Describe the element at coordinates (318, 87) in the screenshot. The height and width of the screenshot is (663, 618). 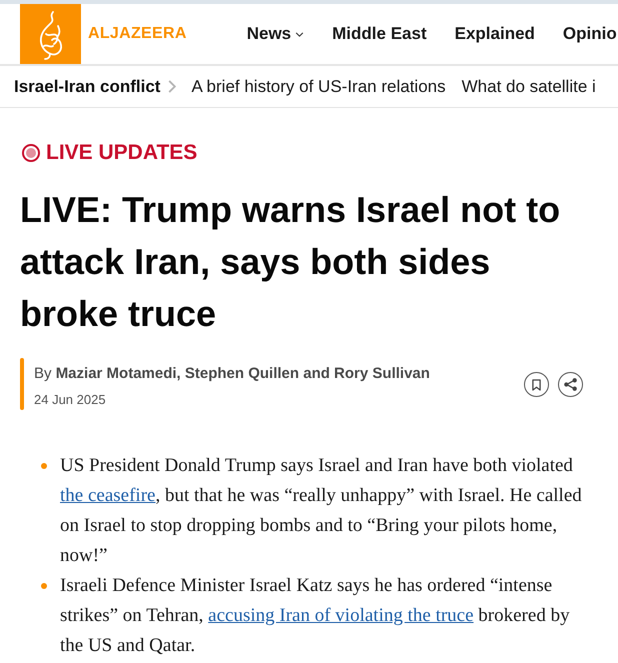
I see `topic-link: A brief history of US-Iran relations` at that location.